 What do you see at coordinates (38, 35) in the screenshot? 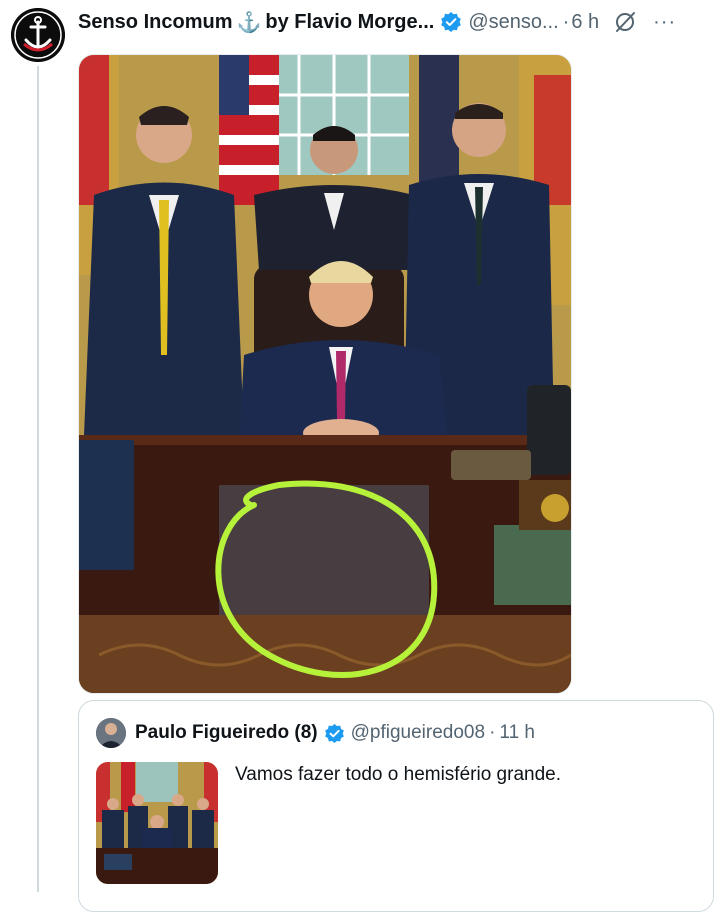
I see `author-avatar` at bounding box center [38, 35].